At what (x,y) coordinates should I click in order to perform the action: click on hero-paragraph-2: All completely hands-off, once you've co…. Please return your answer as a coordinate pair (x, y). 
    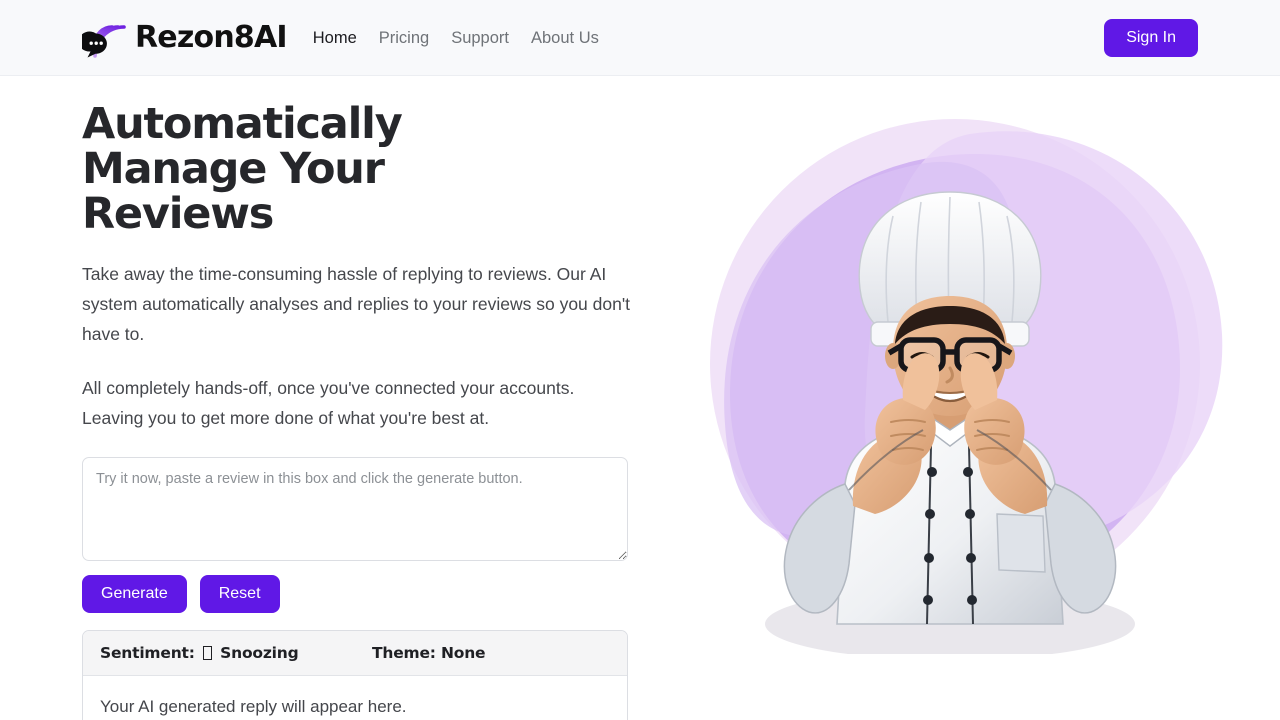
    Looking at the image, I should click on (328, 403).